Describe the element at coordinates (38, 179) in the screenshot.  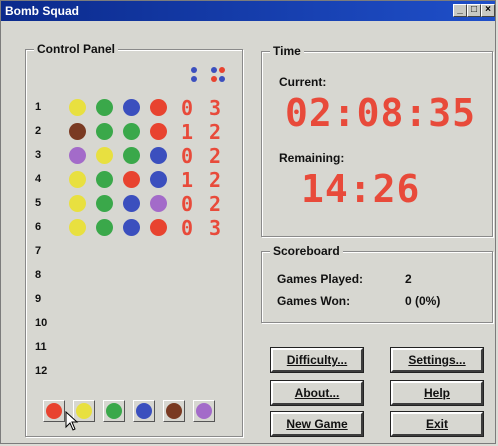
I see `row-number: 4` at that location.